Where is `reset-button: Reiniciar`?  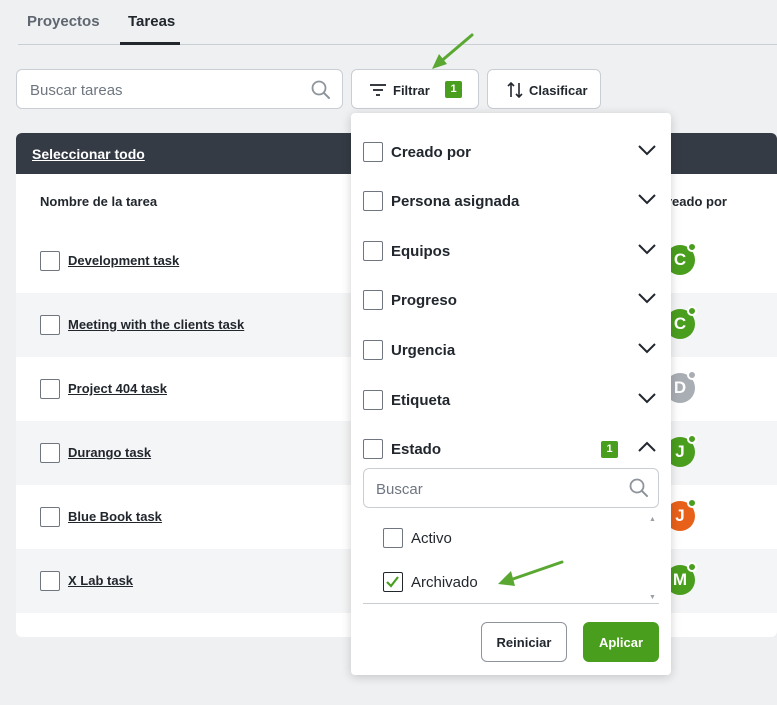
reset-button: Reiniciar is located at coordinates (524, 642).